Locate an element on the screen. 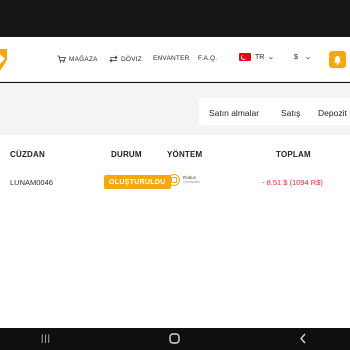  payment-method-subtitle: Gamepass is located at coordinates (191, 182).